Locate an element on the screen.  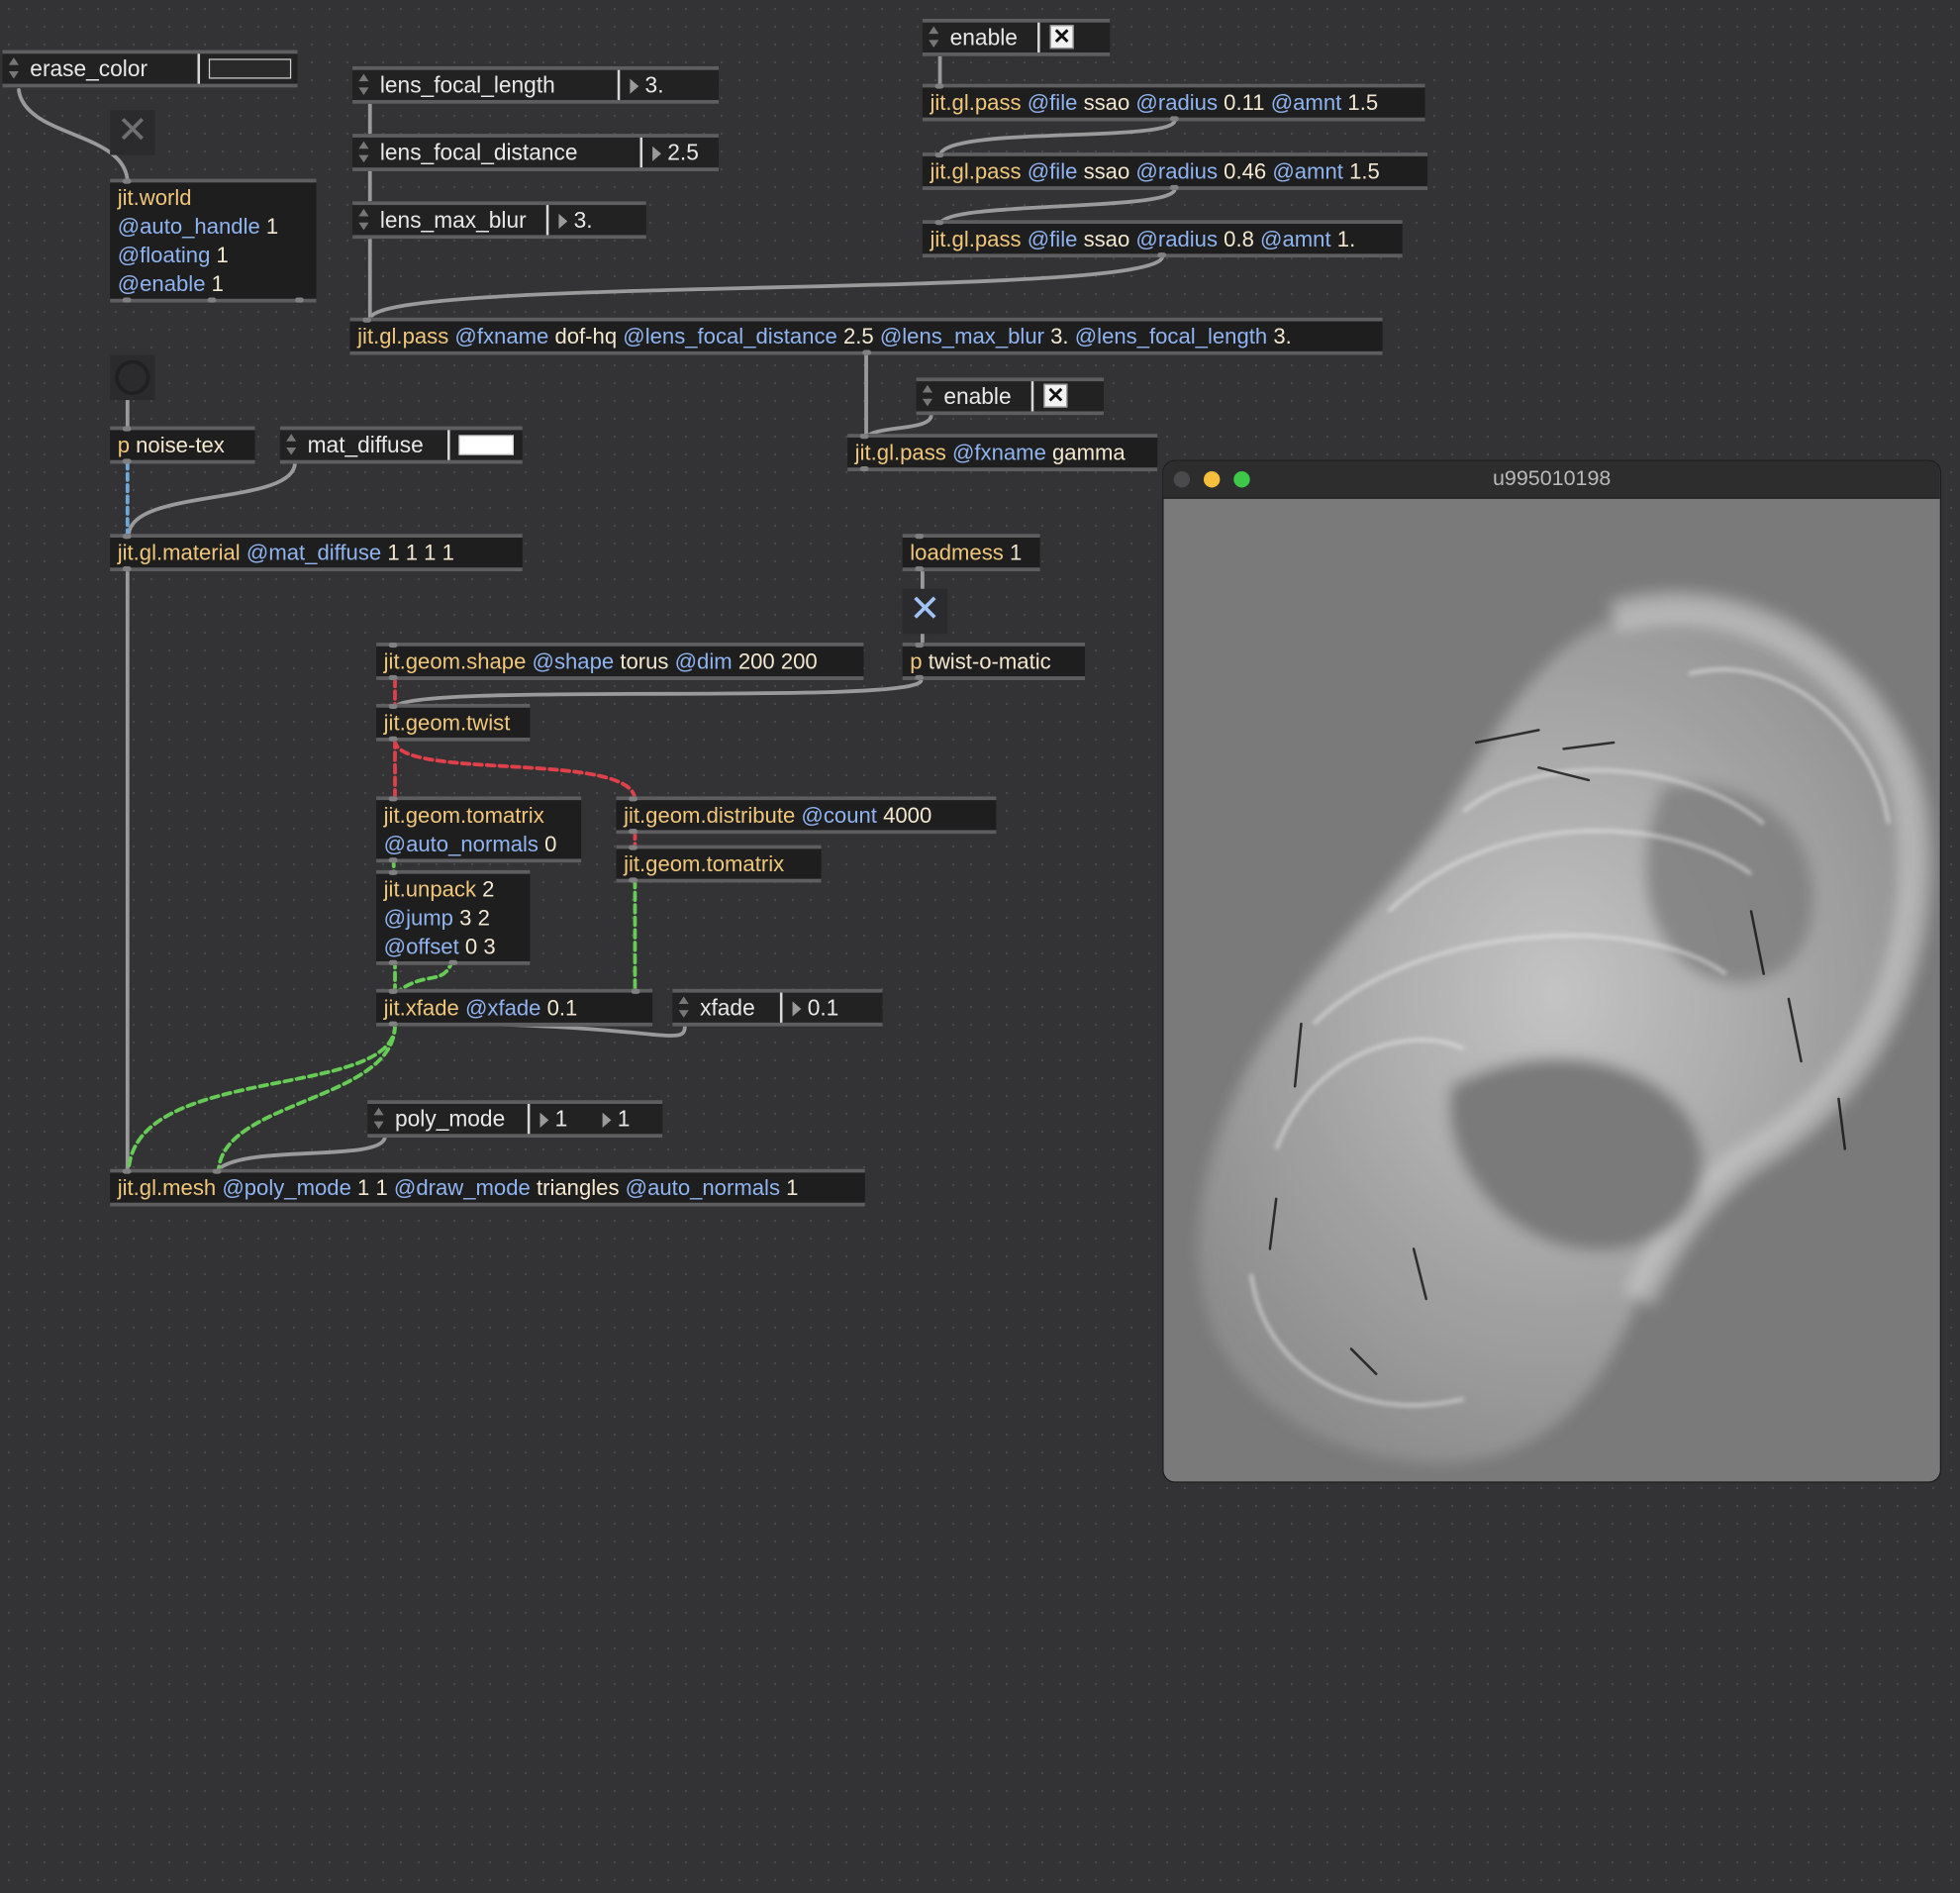
lens-focal-distance-attrui: lens_focal_distance 2.5 is located at coordinates (536, 152).